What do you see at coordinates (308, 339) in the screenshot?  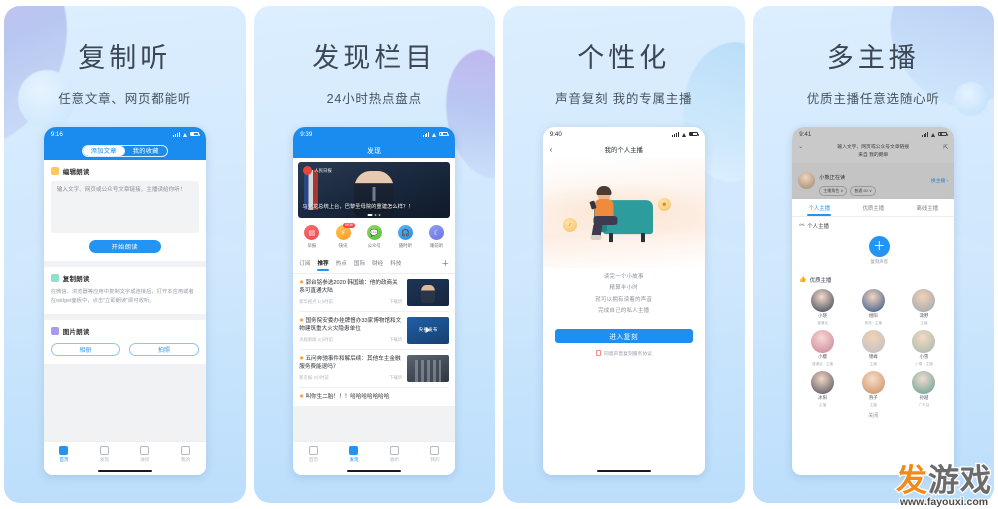 I see `news-source: 央视新闻` at bounding box center [308, 339].